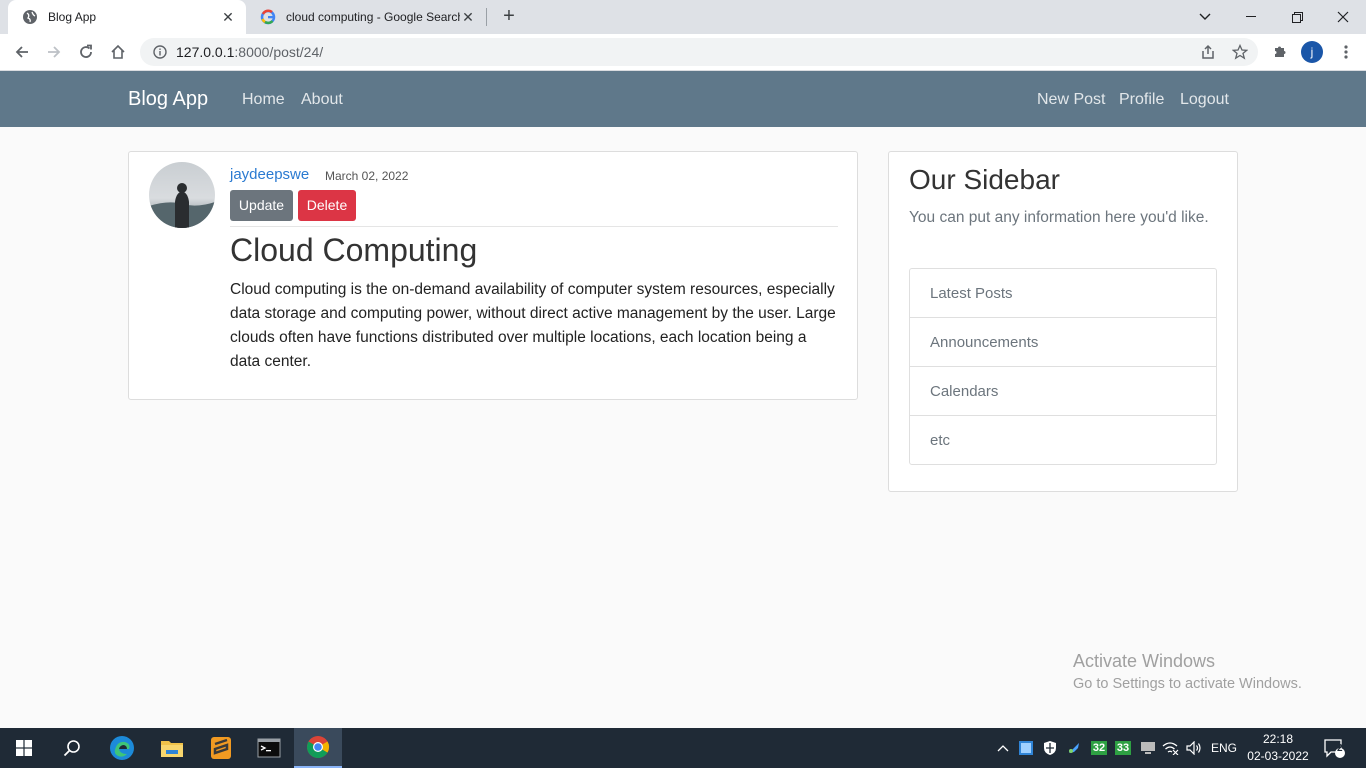 This screenshot has height=768, width=1366. What do you see at coordinates (1141, 100) in the screenshot?
I see `nav-profile-link: Profile` at bounding box center [1141, 100].